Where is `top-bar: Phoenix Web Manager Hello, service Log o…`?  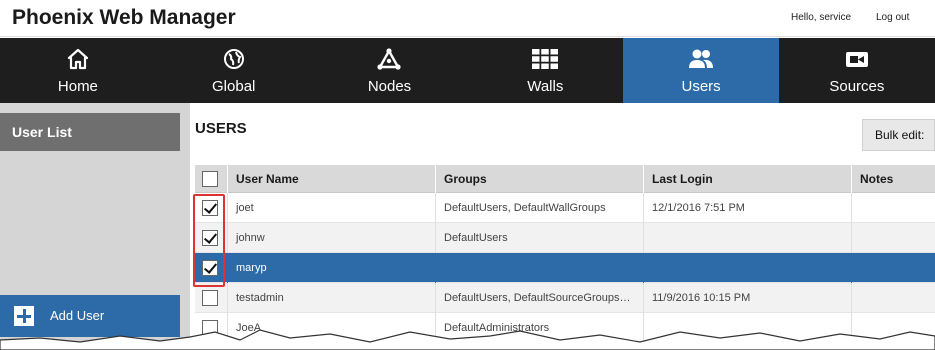
top-bar: Phoenix Web Manager Hello, service Log o… is located at coordinates (467, 18).